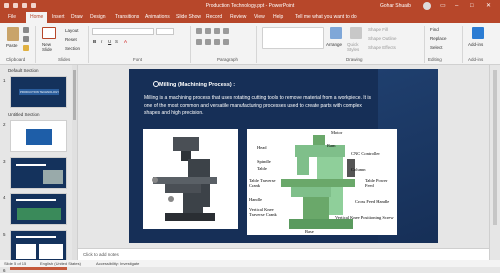 The height and width of the screenshot is (273, 500). I want to click on tab-view: View, so click(259, 17).